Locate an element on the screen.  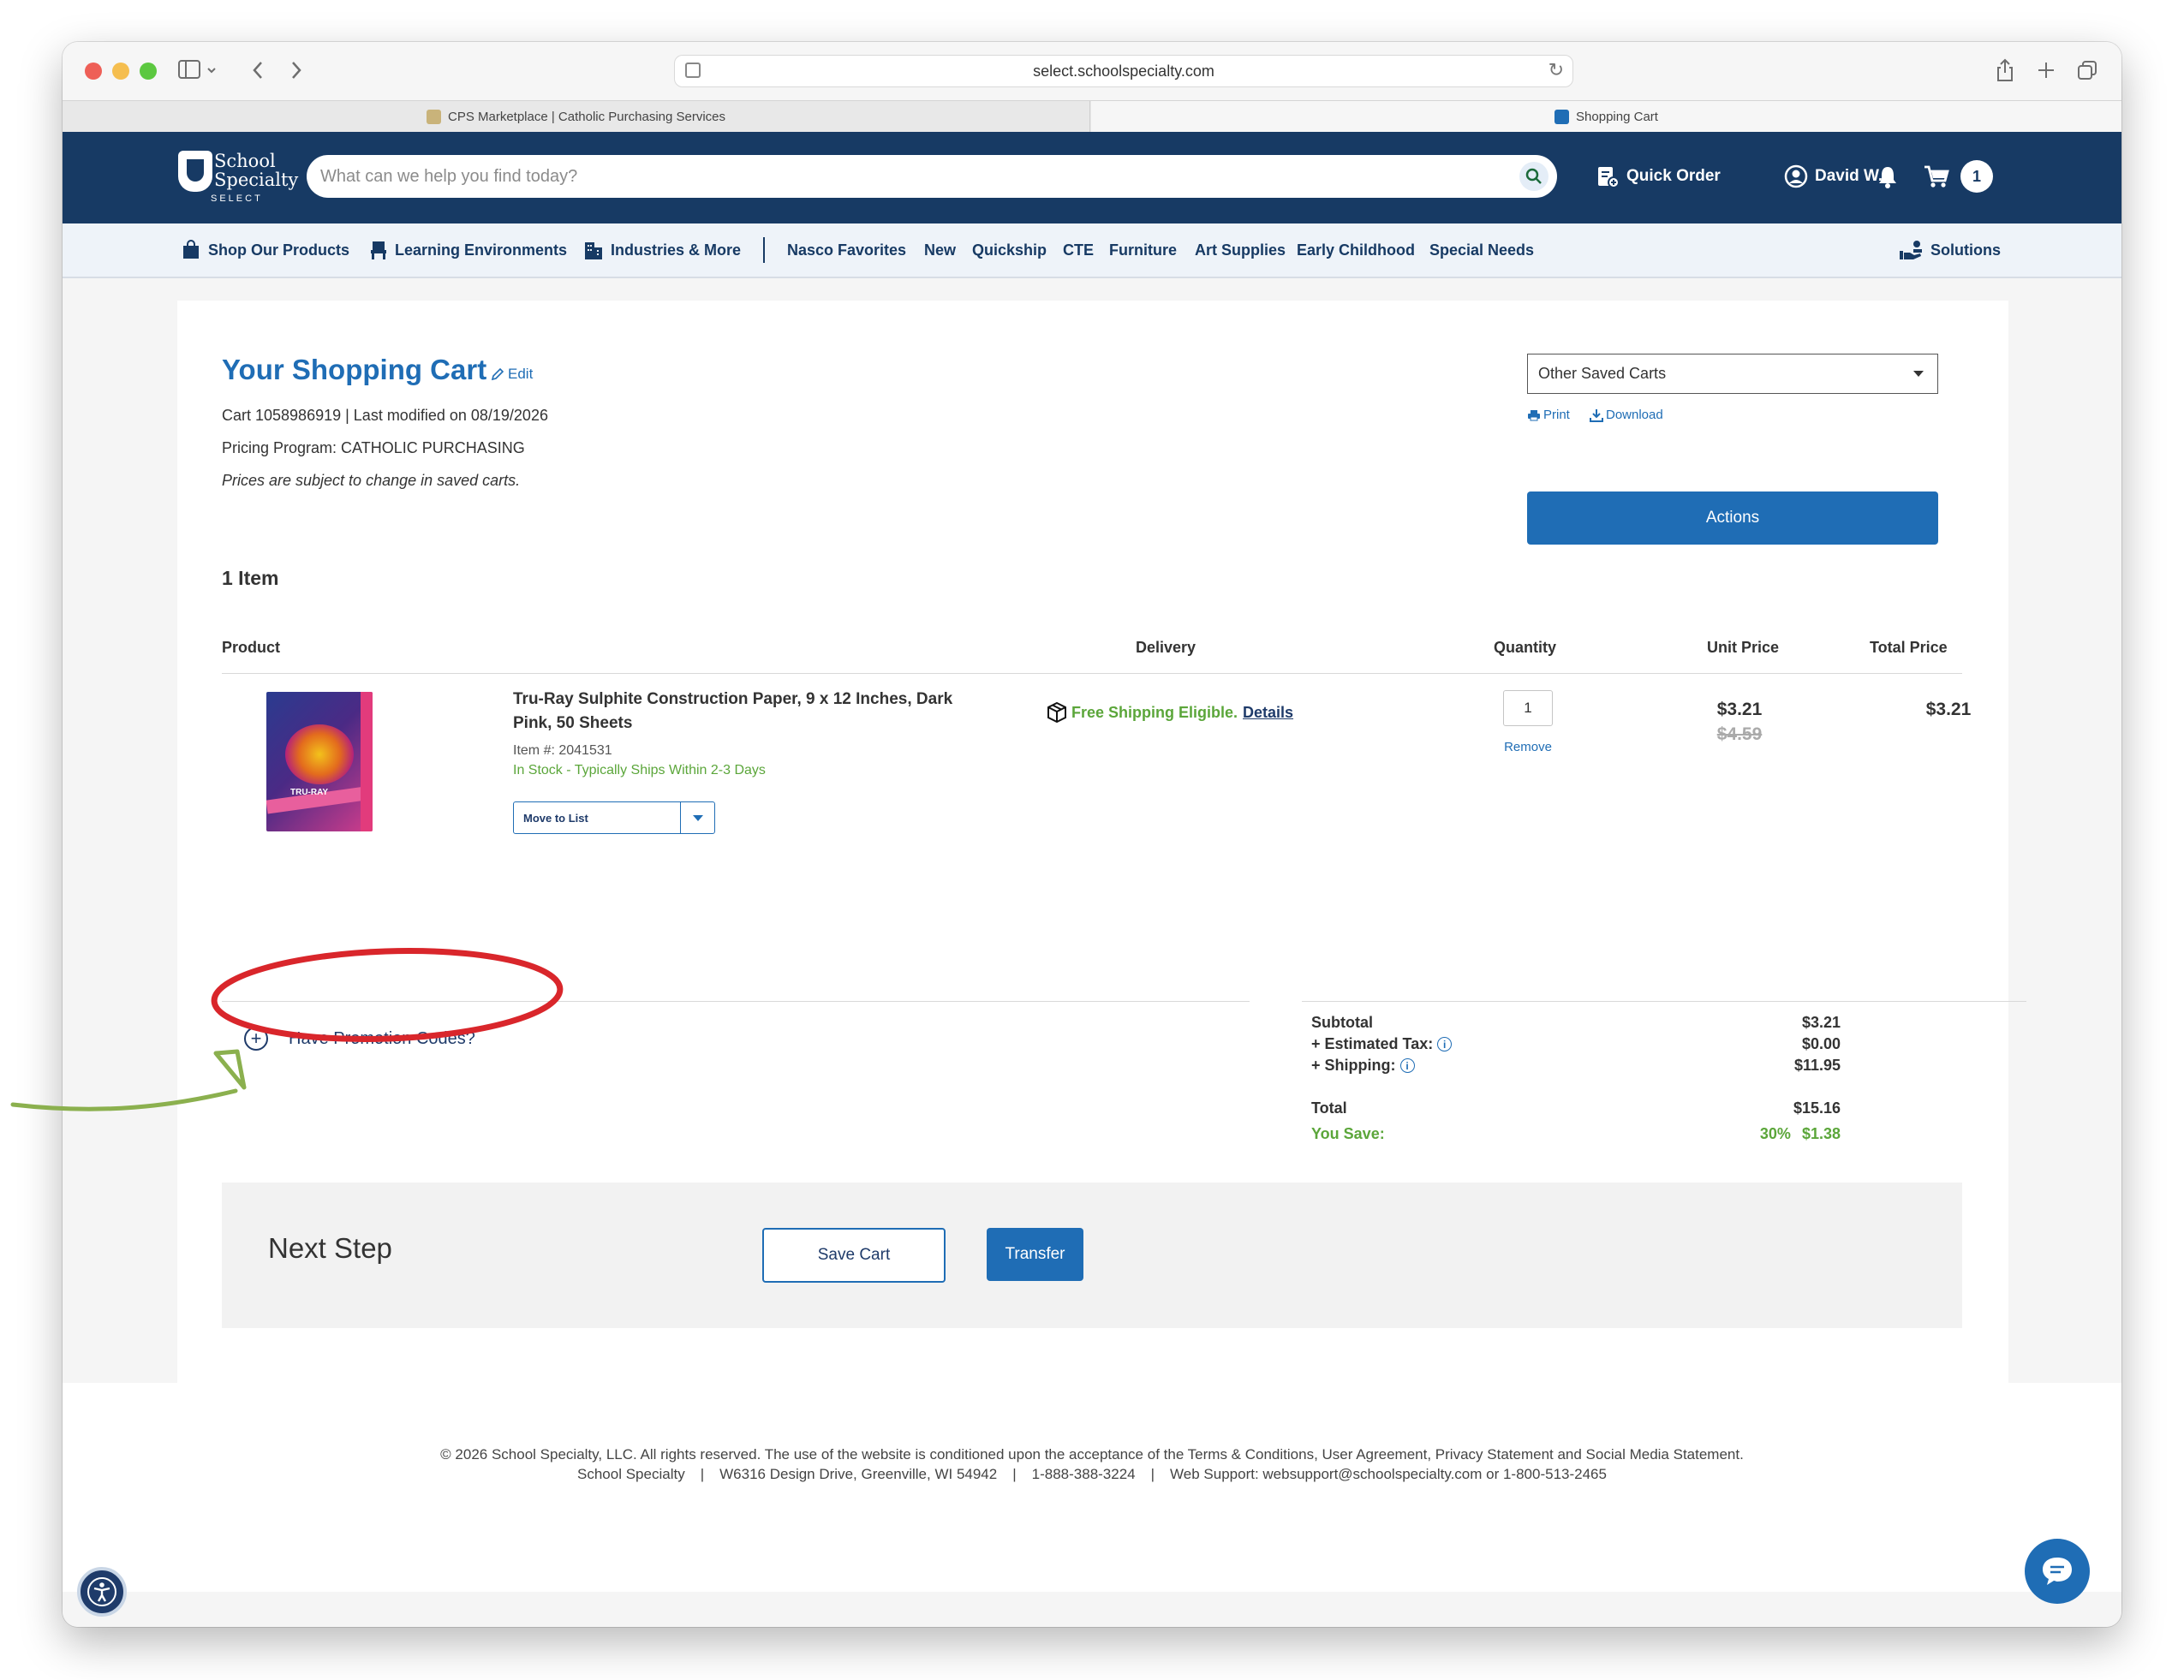
nav-quickship: Quickship is located at coordinates (1009, 250).